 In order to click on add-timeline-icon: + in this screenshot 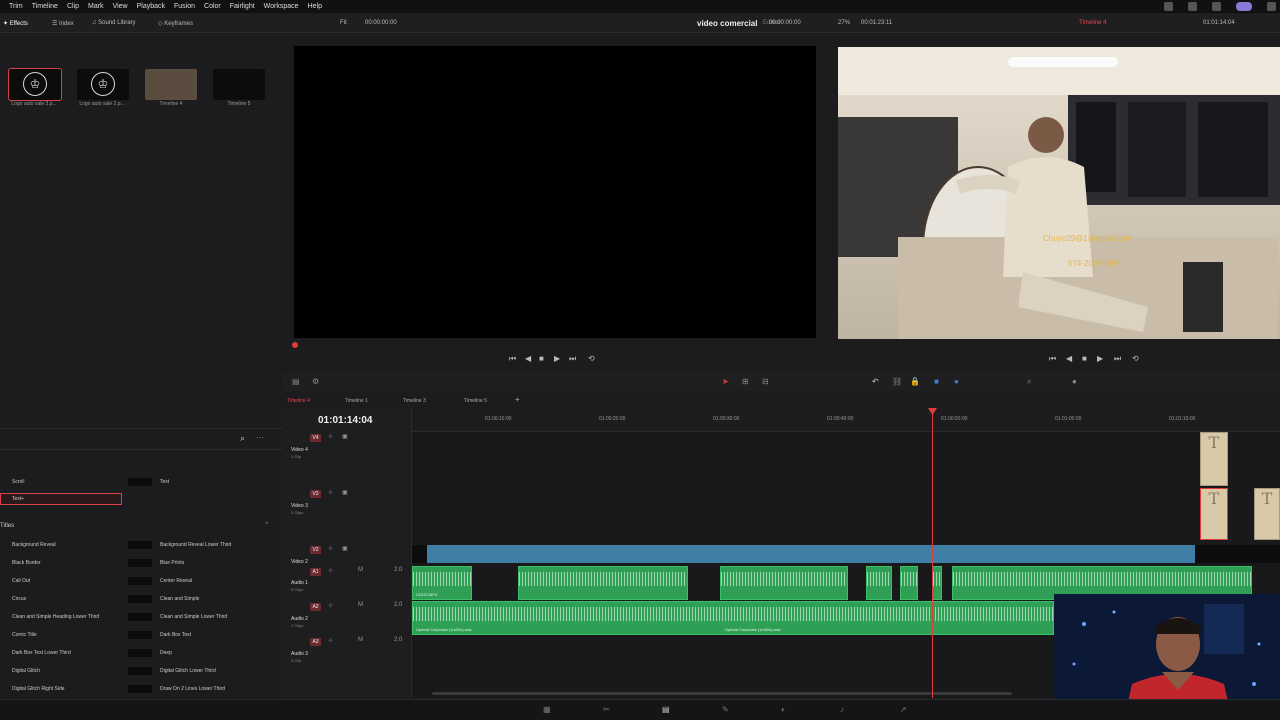, I will do `click(517, 399)`.